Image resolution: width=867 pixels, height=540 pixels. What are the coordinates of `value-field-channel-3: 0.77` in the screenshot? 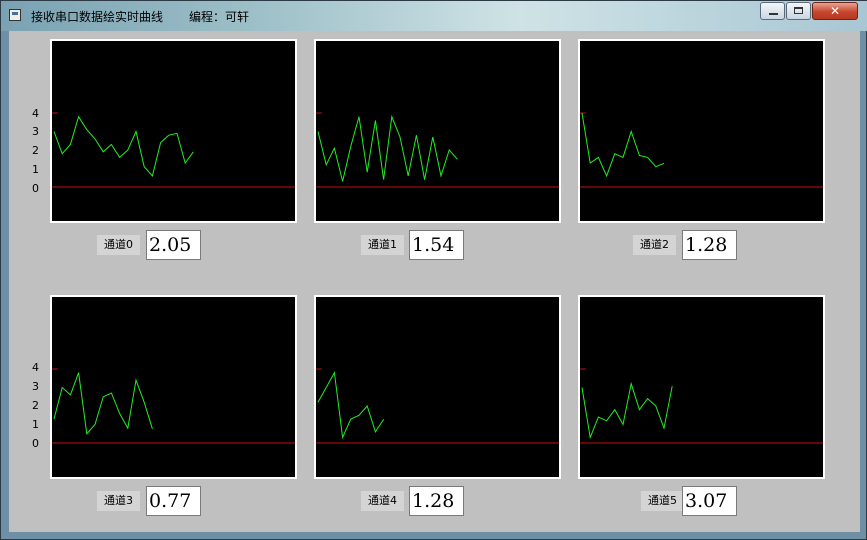 It's located at (173, 501).